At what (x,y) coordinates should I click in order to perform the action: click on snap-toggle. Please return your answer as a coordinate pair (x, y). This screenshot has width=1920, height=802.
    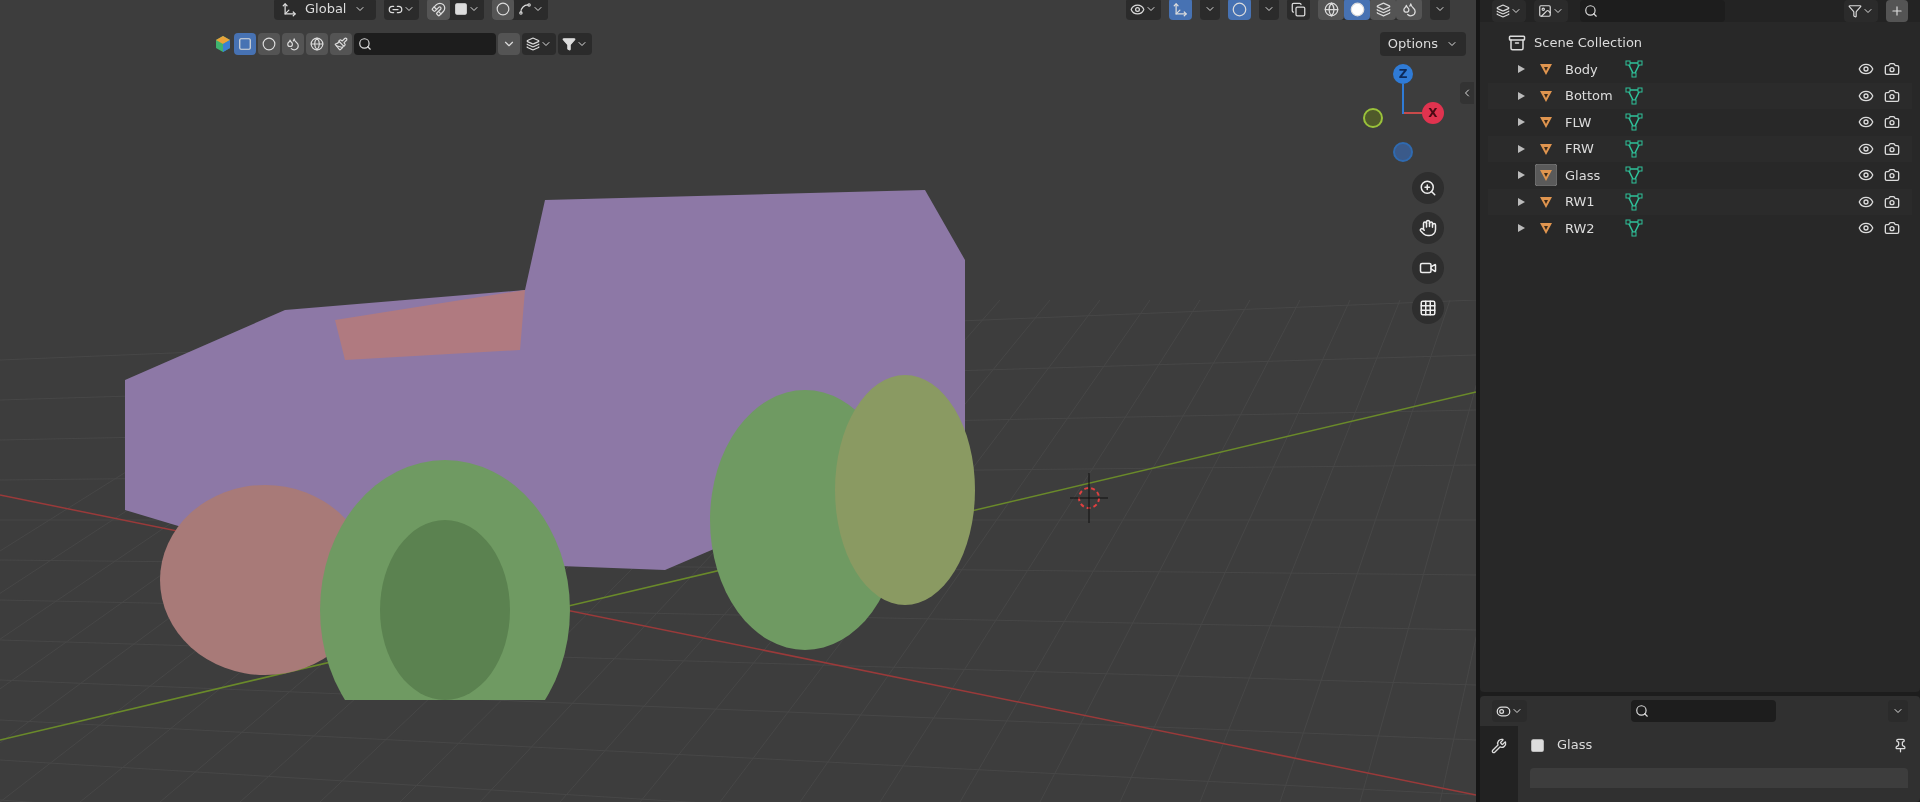
    Looking at the image, I should click on (438, 10).